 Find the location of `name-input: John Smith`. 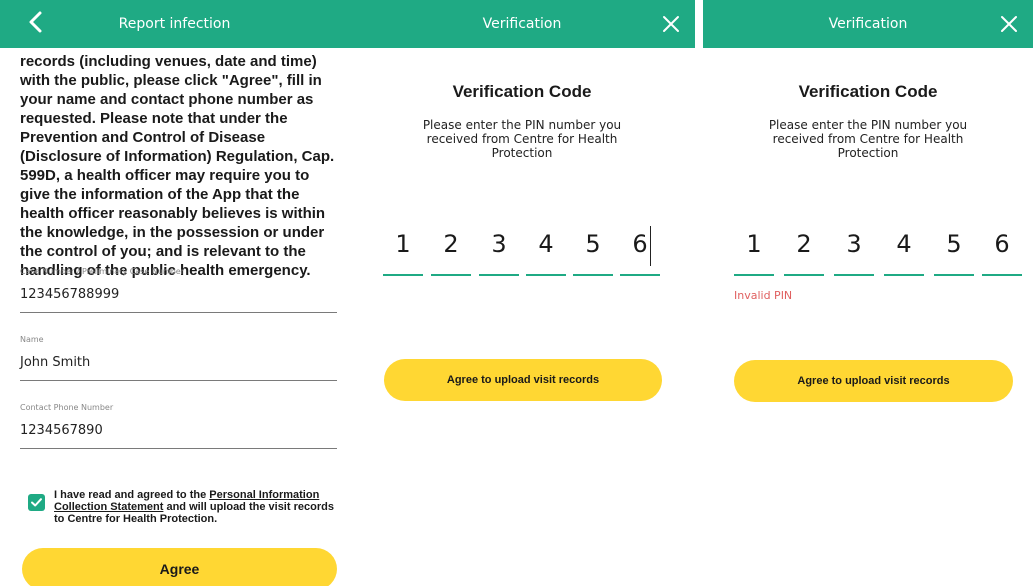

name-input: John Smith is located at coordinates (178, 363).